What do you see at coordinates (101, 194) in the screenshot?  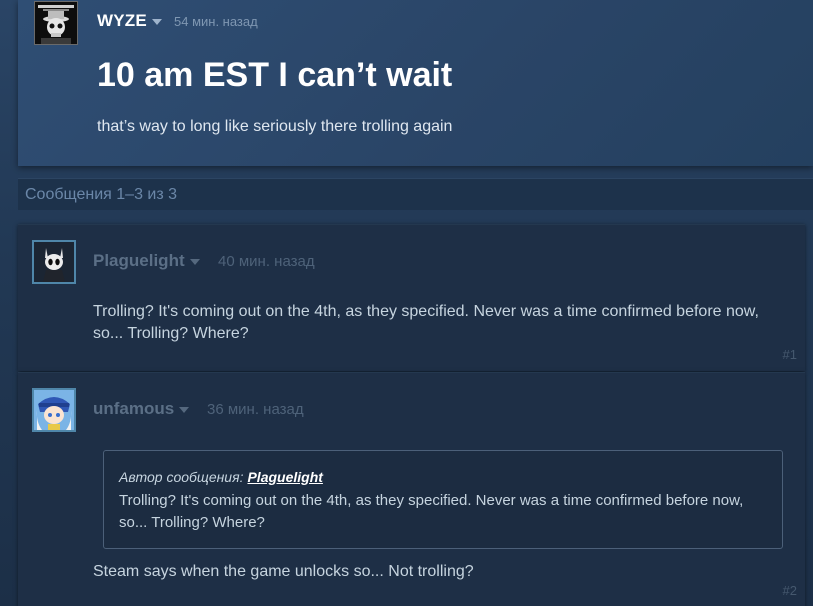 I see `messages-count: Сообщения 1–3 из 3` at bounding box center [101, 194].